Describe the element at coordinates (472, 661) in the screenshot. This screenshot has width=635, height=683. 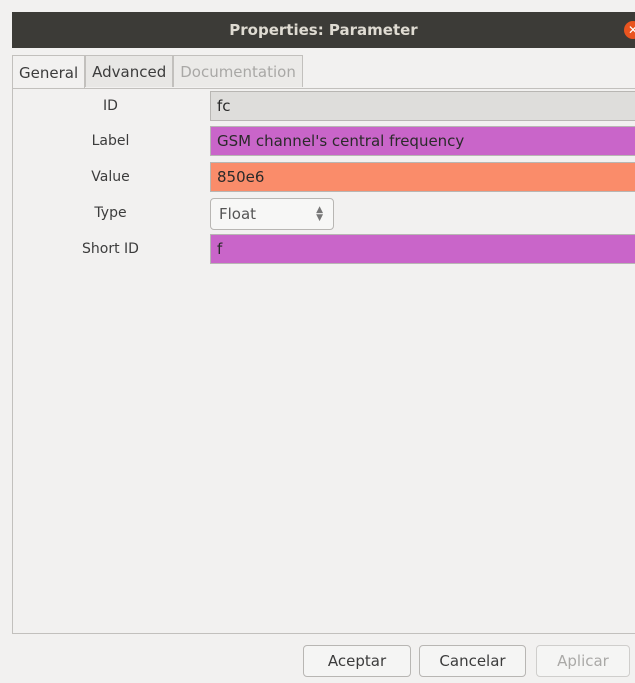
I see `cancel-button: Cancelar` at that location.